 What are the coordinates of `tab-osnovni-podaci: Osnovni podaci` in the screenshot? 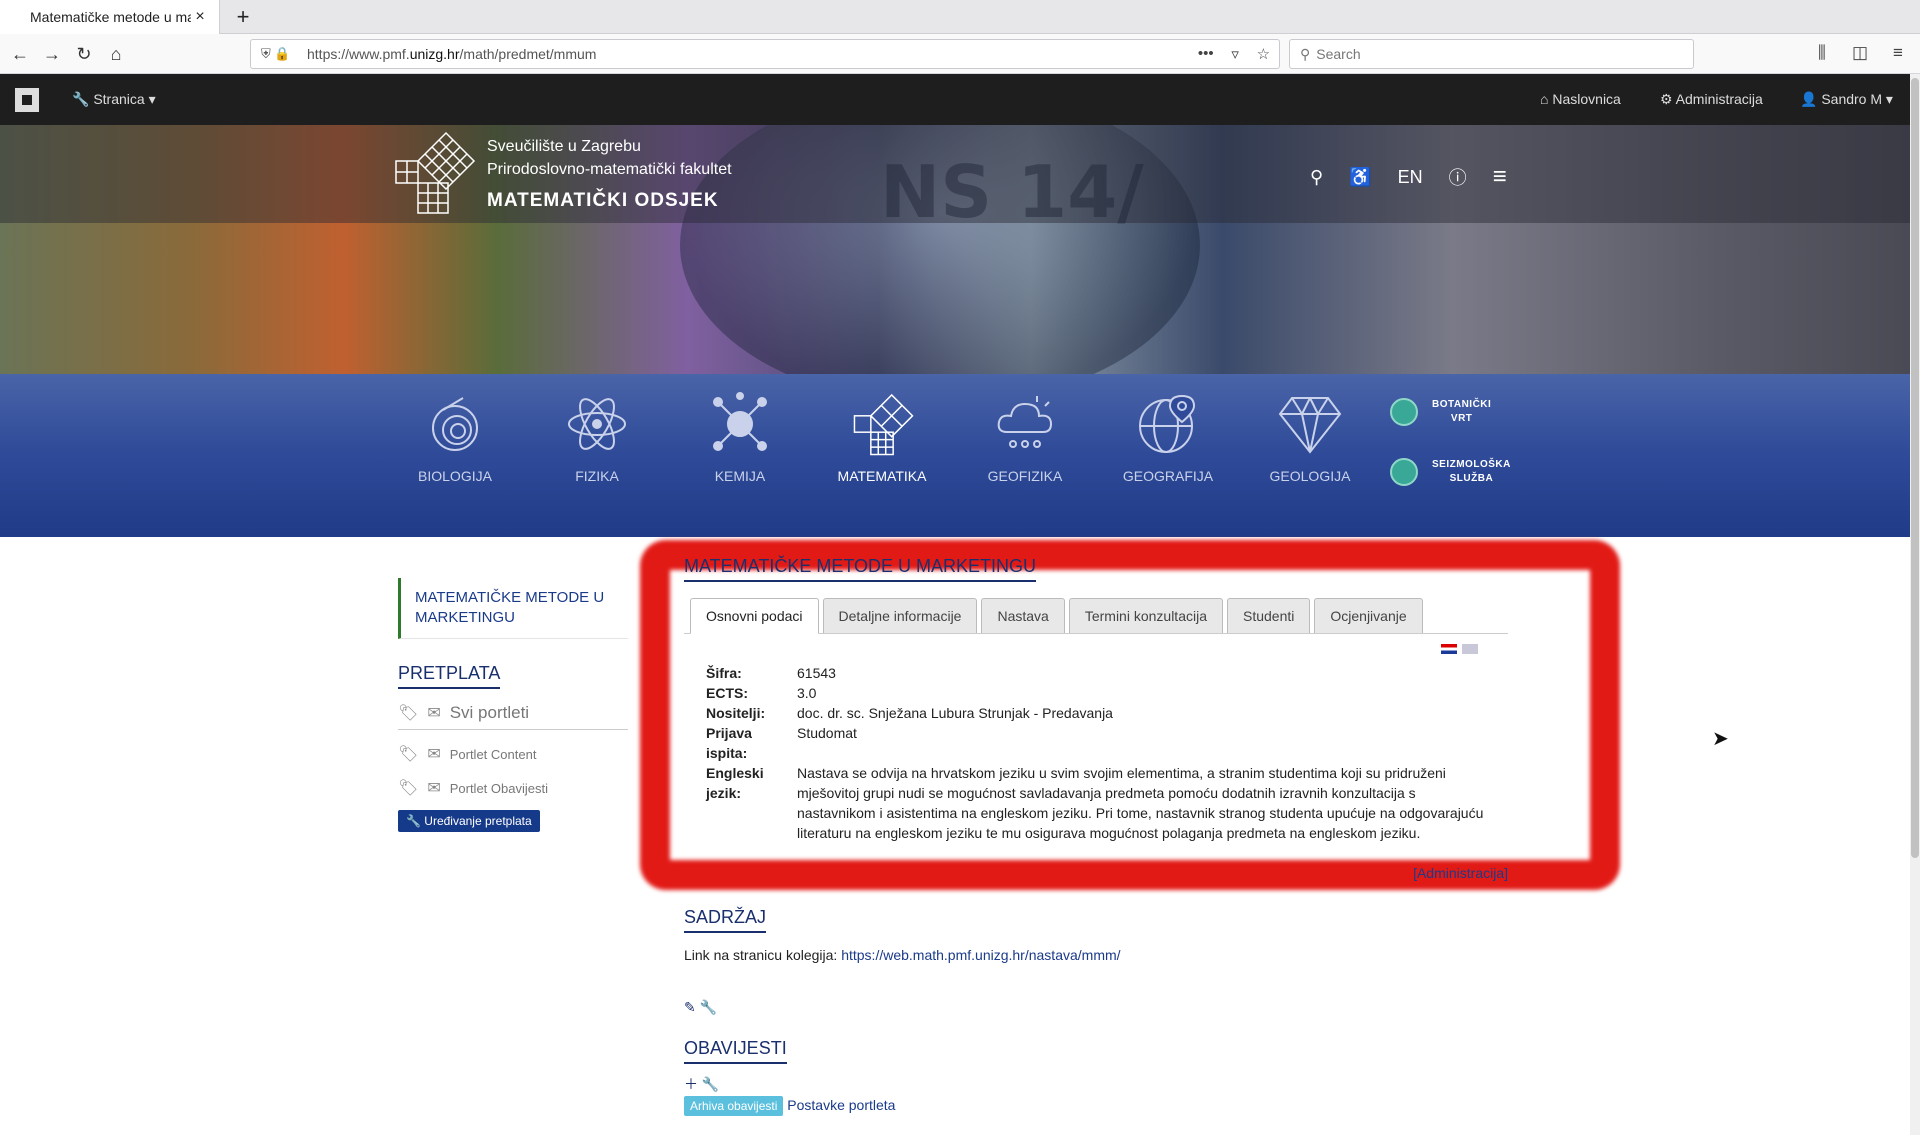 It's located at (754, 616).